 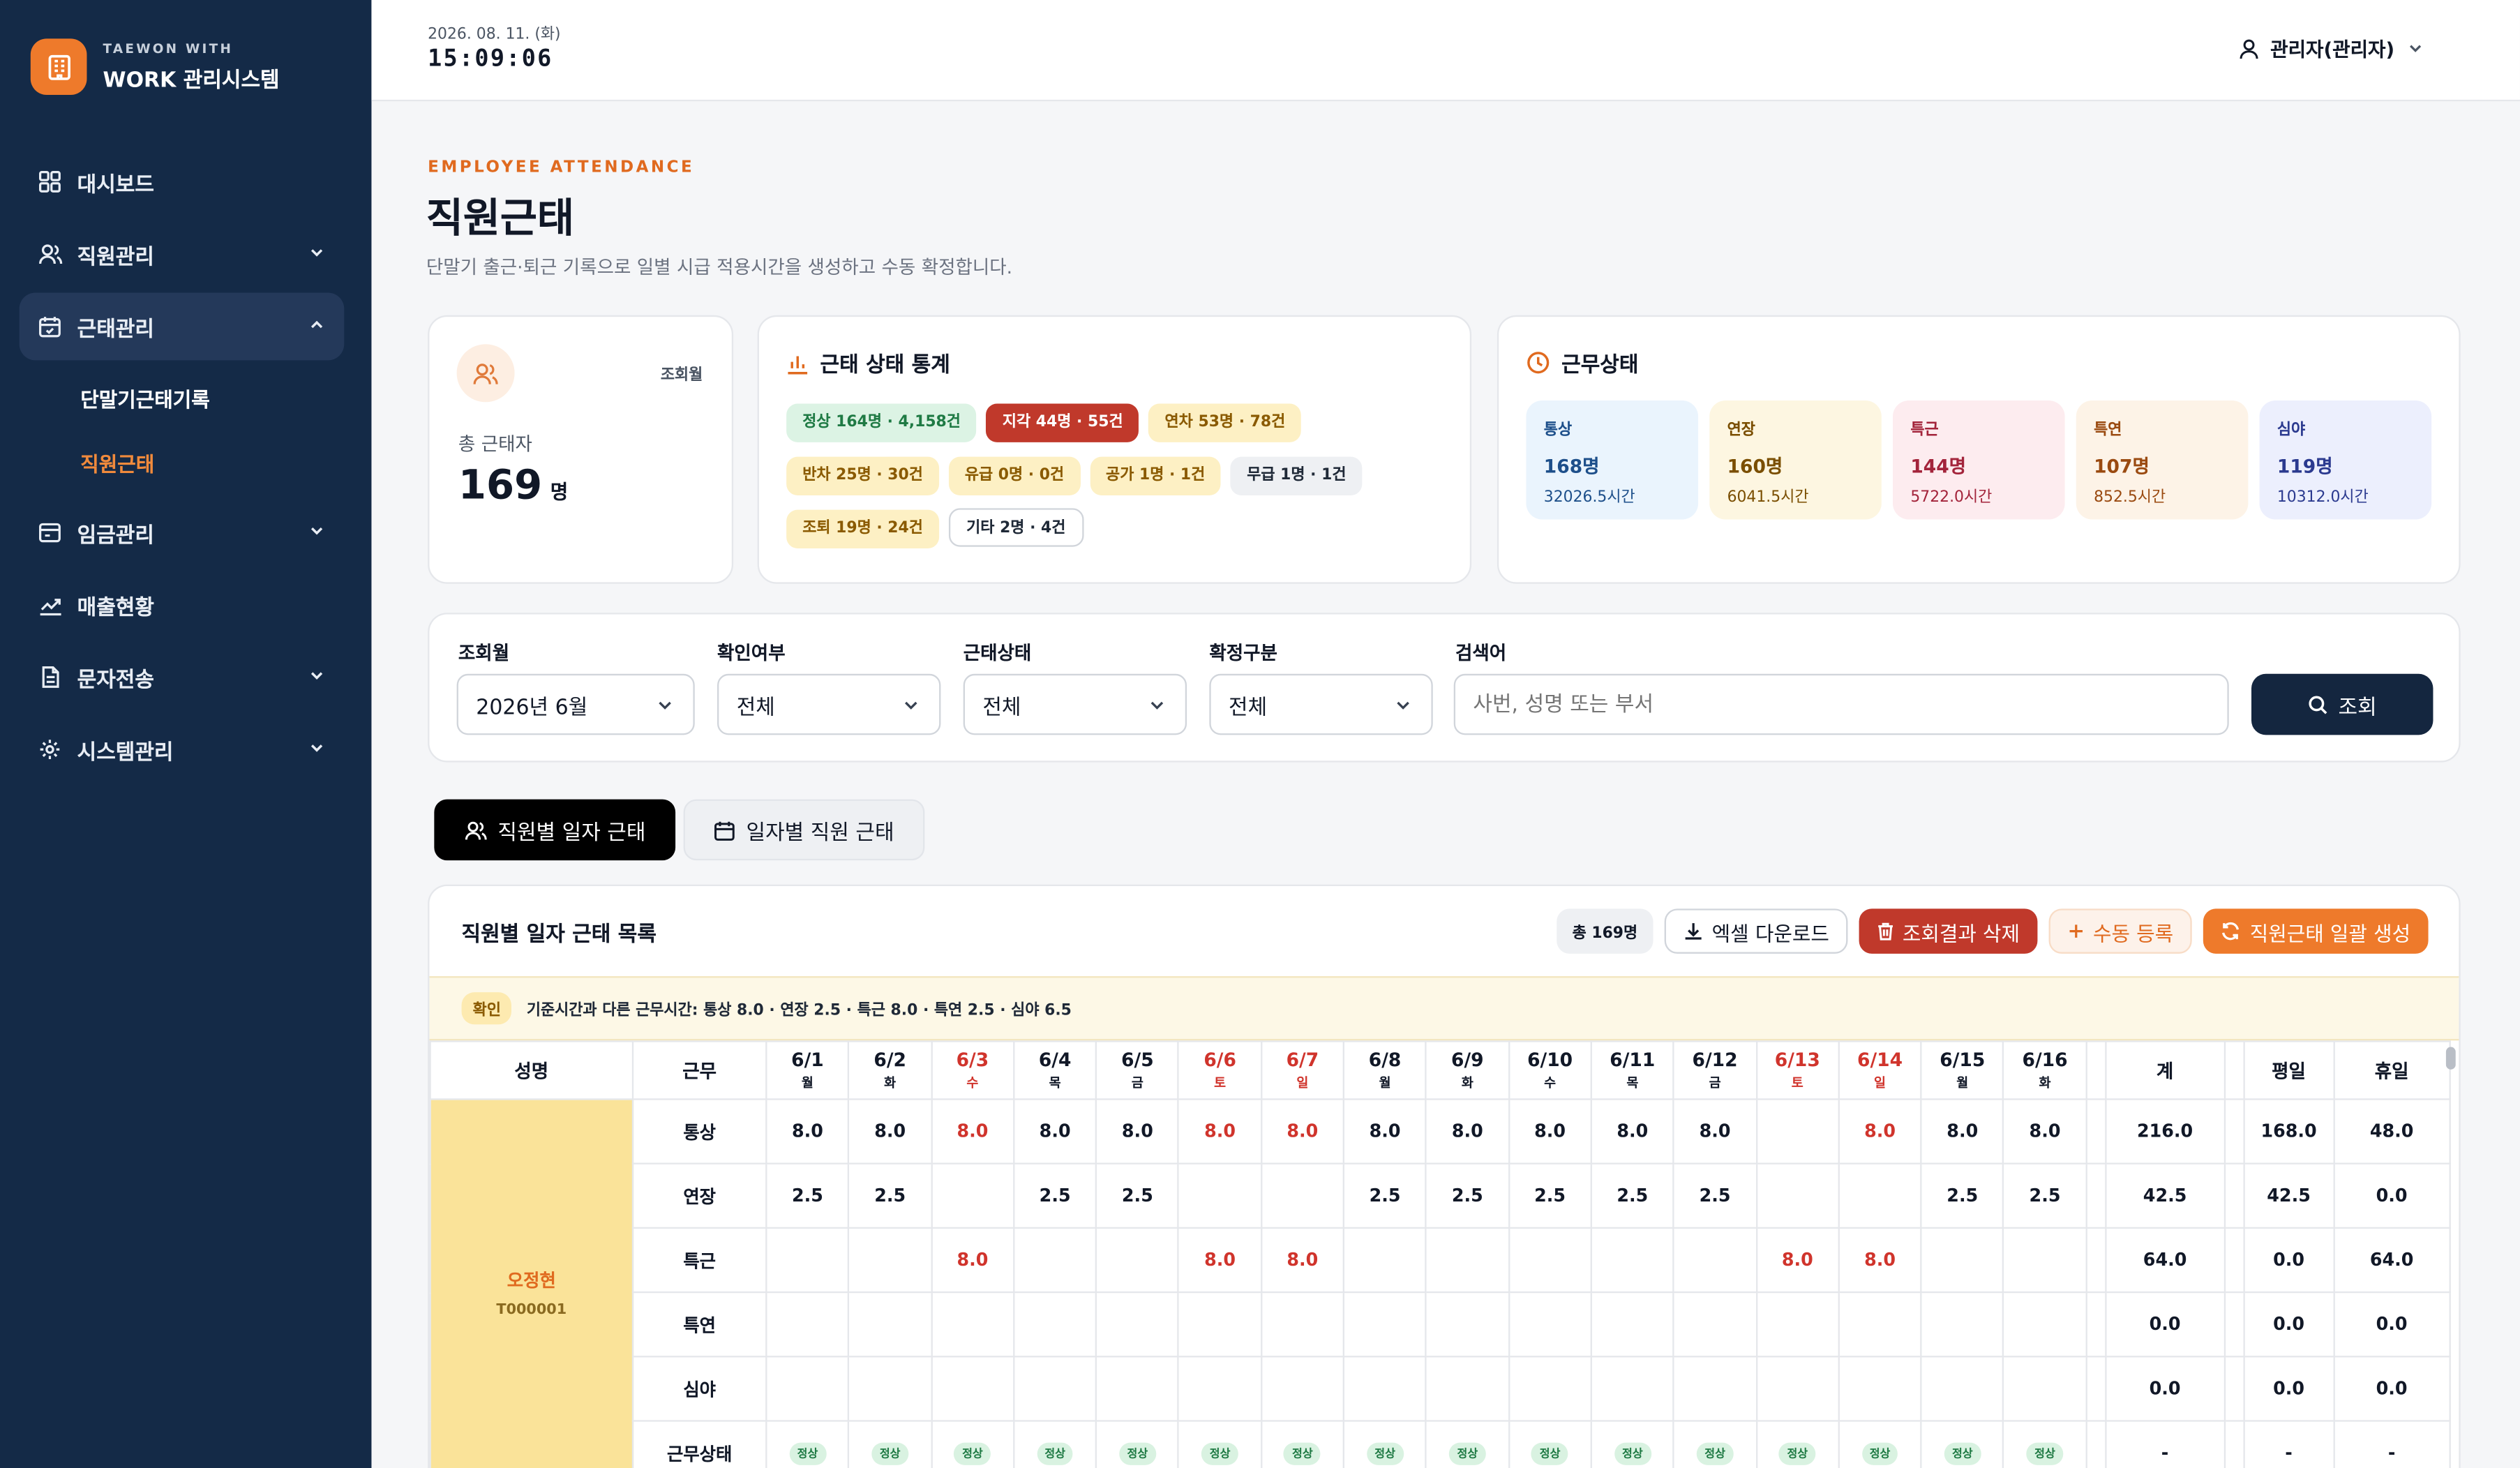 What do you see at coordinates (182, 182) in the screenshot?
I see `sidebar-item-dashboard: 대시보드` at bounding box center [182, 182].